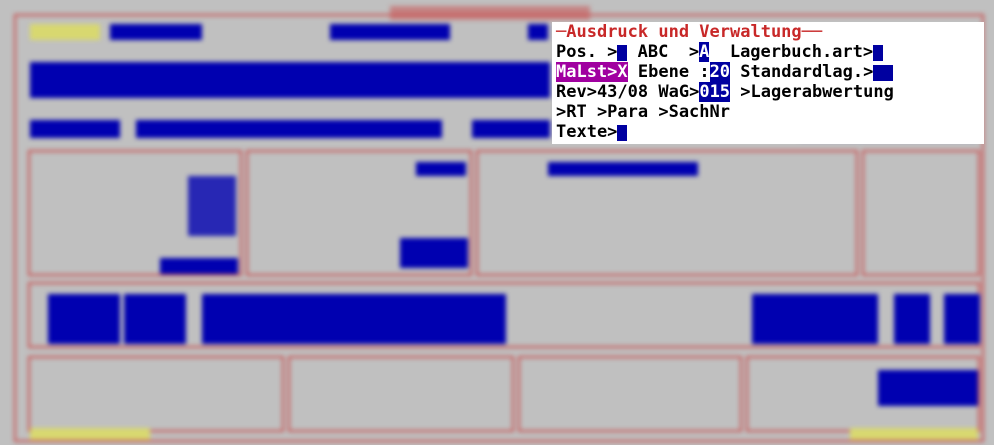 This screenshot has height=445, width=994. I want to click on field-b, so click(289, 129).